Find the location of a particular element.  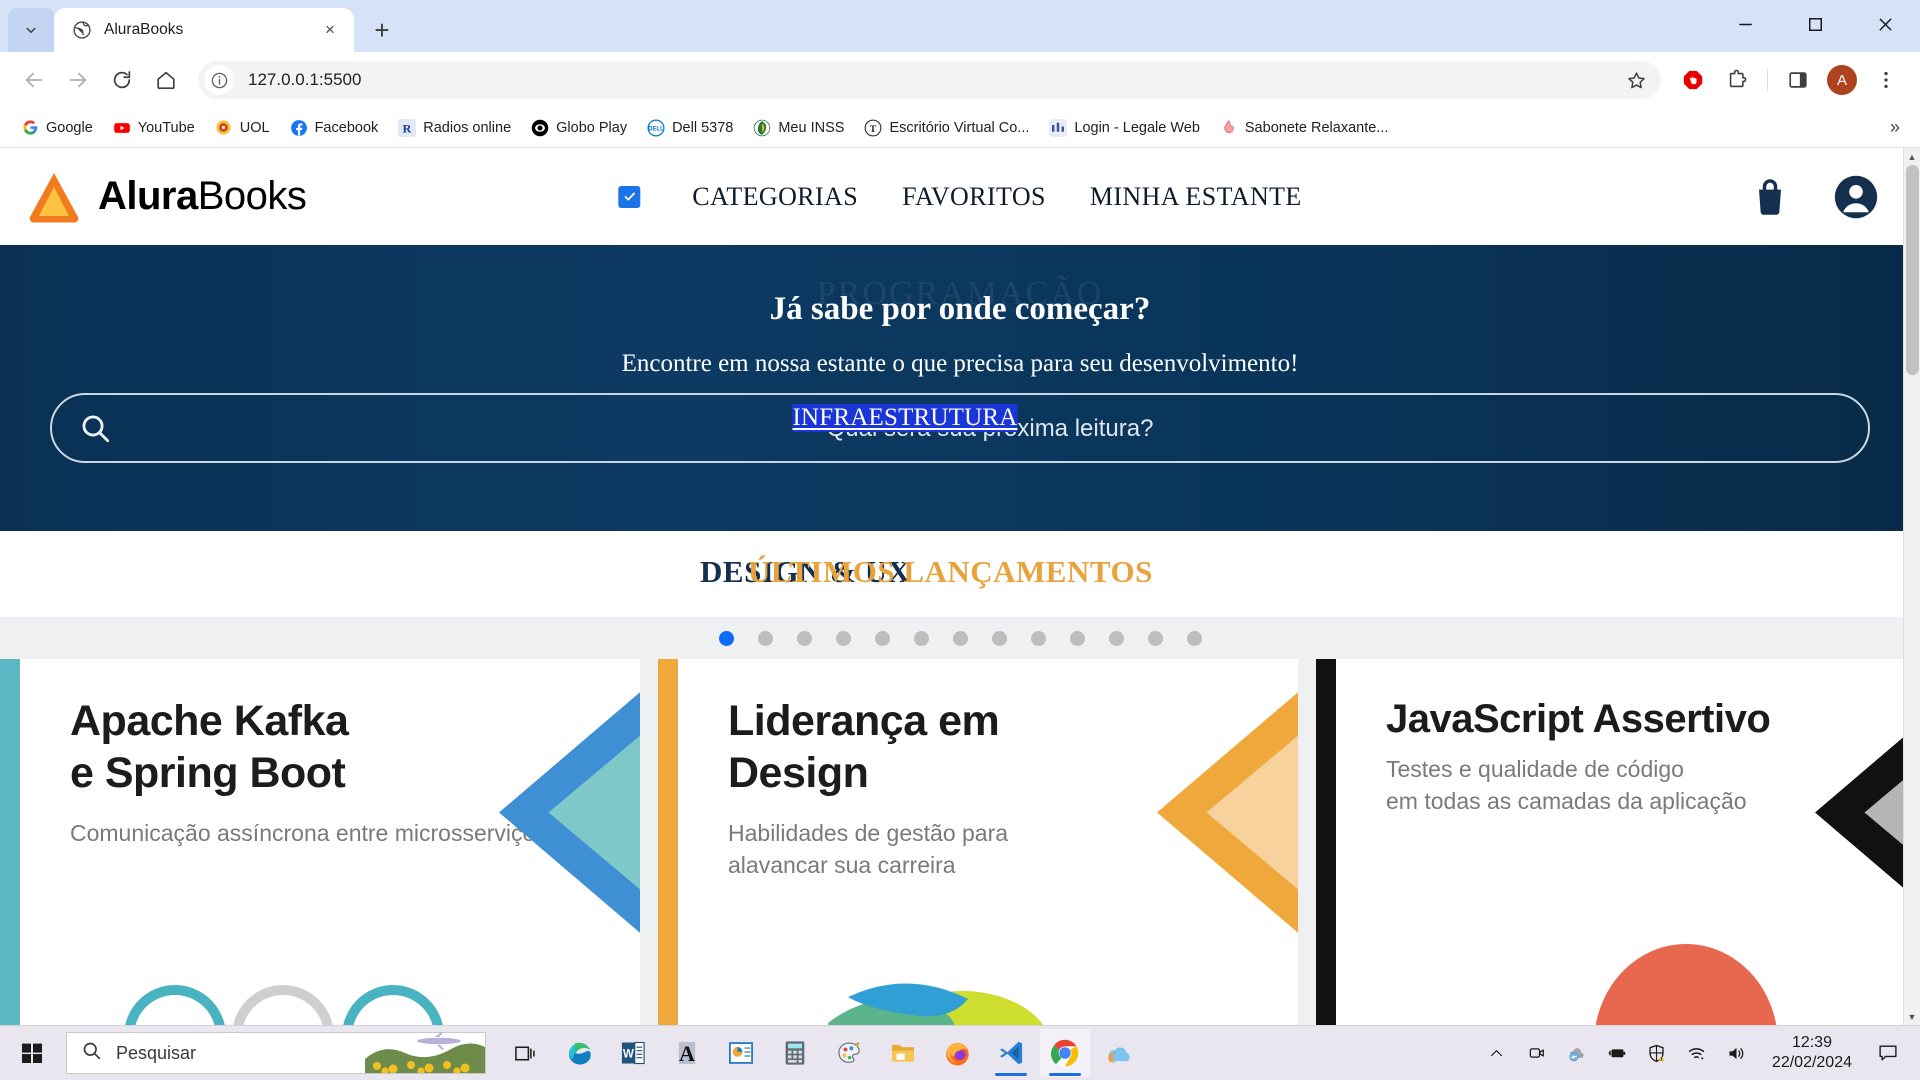

bookmark-item: Google is located at coordinates (57, 128).